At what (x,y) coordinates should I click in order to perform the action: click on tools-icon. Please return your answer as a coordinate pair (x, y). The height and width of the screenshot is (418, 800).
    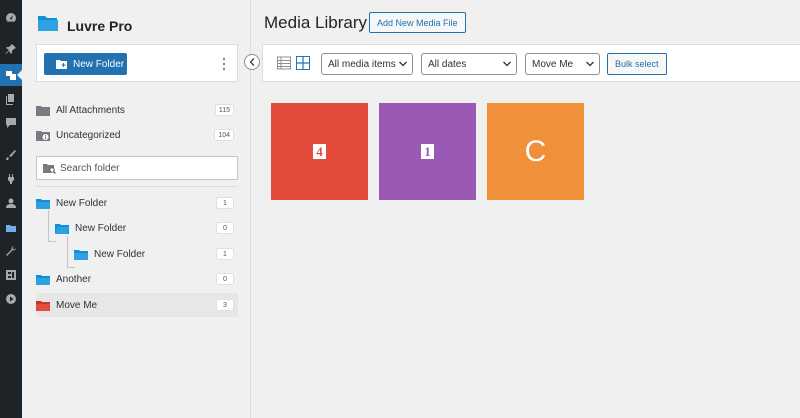
    Looking at the image, I should click on (11, 251).